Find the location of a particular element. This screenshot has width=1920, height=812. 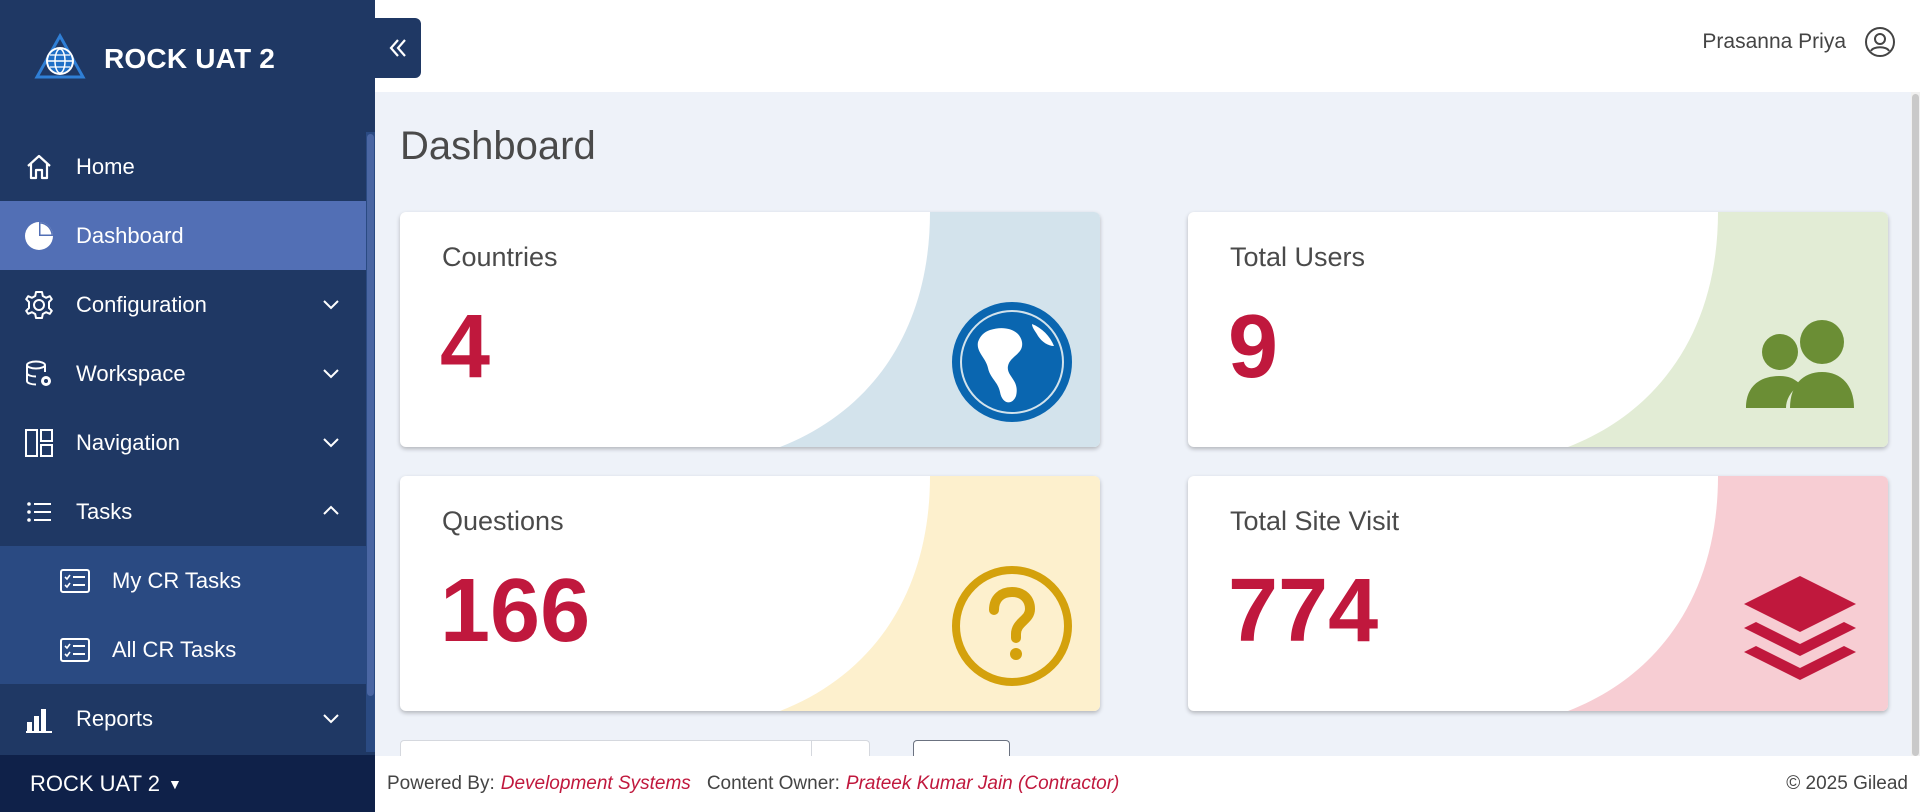

sidebar-item-label: Configuration is located at coordinates (141, 304).